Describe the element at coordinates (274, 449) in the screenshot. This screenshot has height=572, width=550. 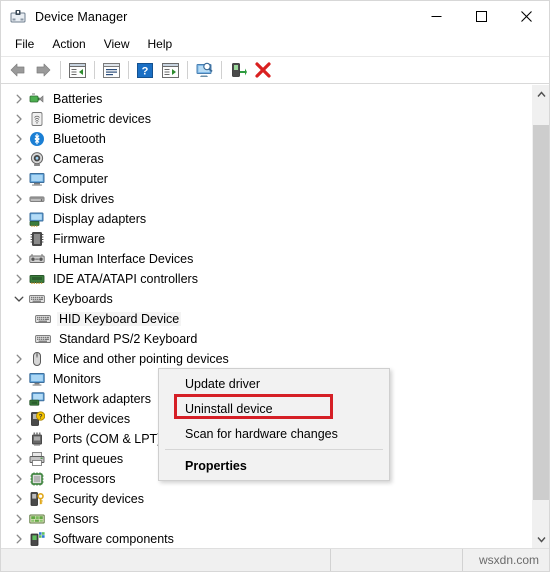
I see `context-menu-separator` at that location.